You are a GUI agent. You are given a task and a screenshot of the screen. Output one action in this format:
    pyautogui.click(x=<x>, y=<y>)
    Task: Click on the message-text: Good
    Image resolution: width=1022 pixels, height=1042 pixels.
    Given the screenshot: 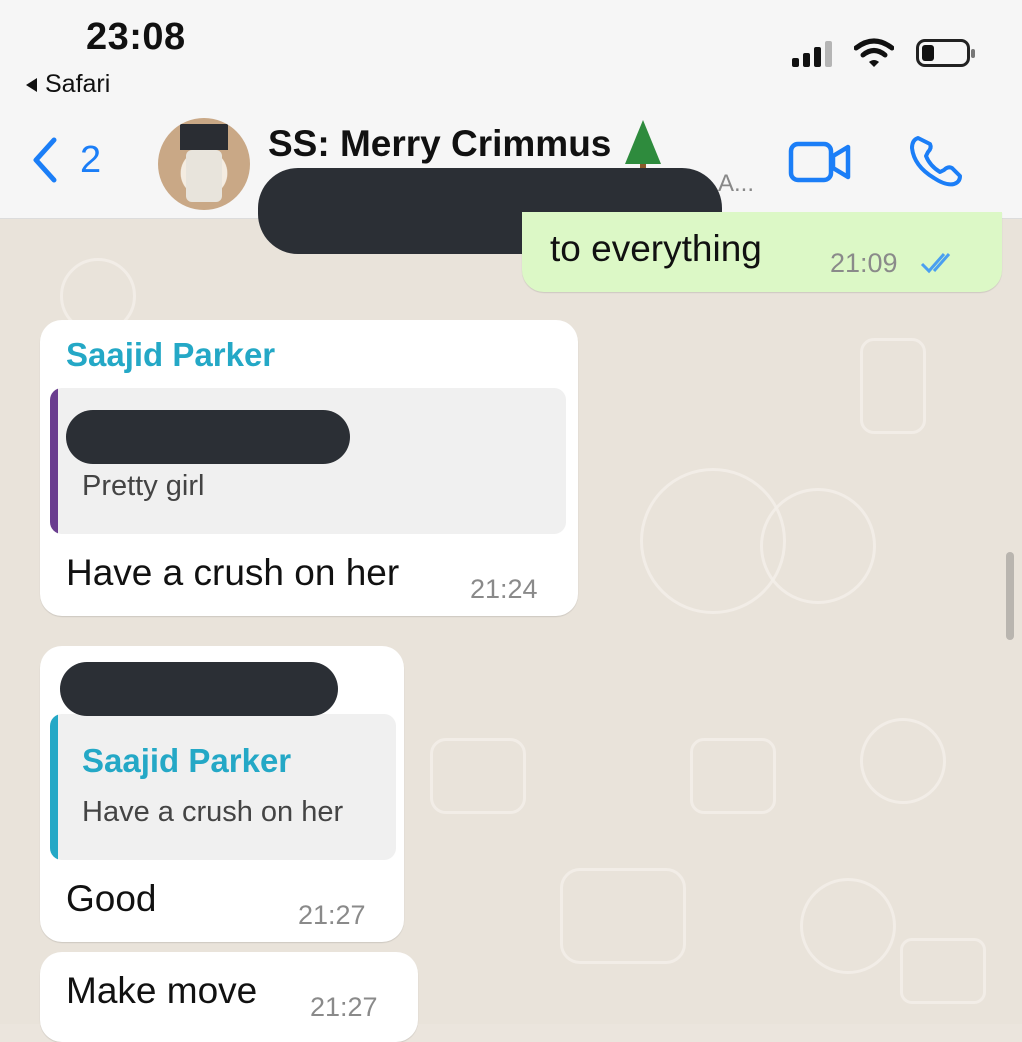 What is the action you would take?
    pyautogui.click(x=111, y=898)
    